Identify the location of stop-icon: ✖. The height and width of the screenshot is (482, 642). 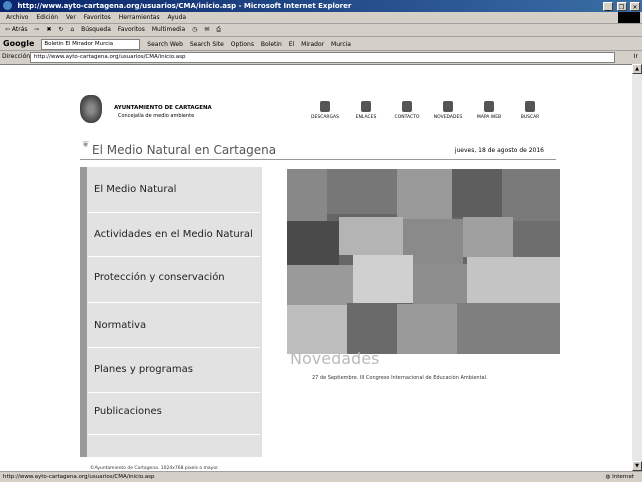
(48, 29).